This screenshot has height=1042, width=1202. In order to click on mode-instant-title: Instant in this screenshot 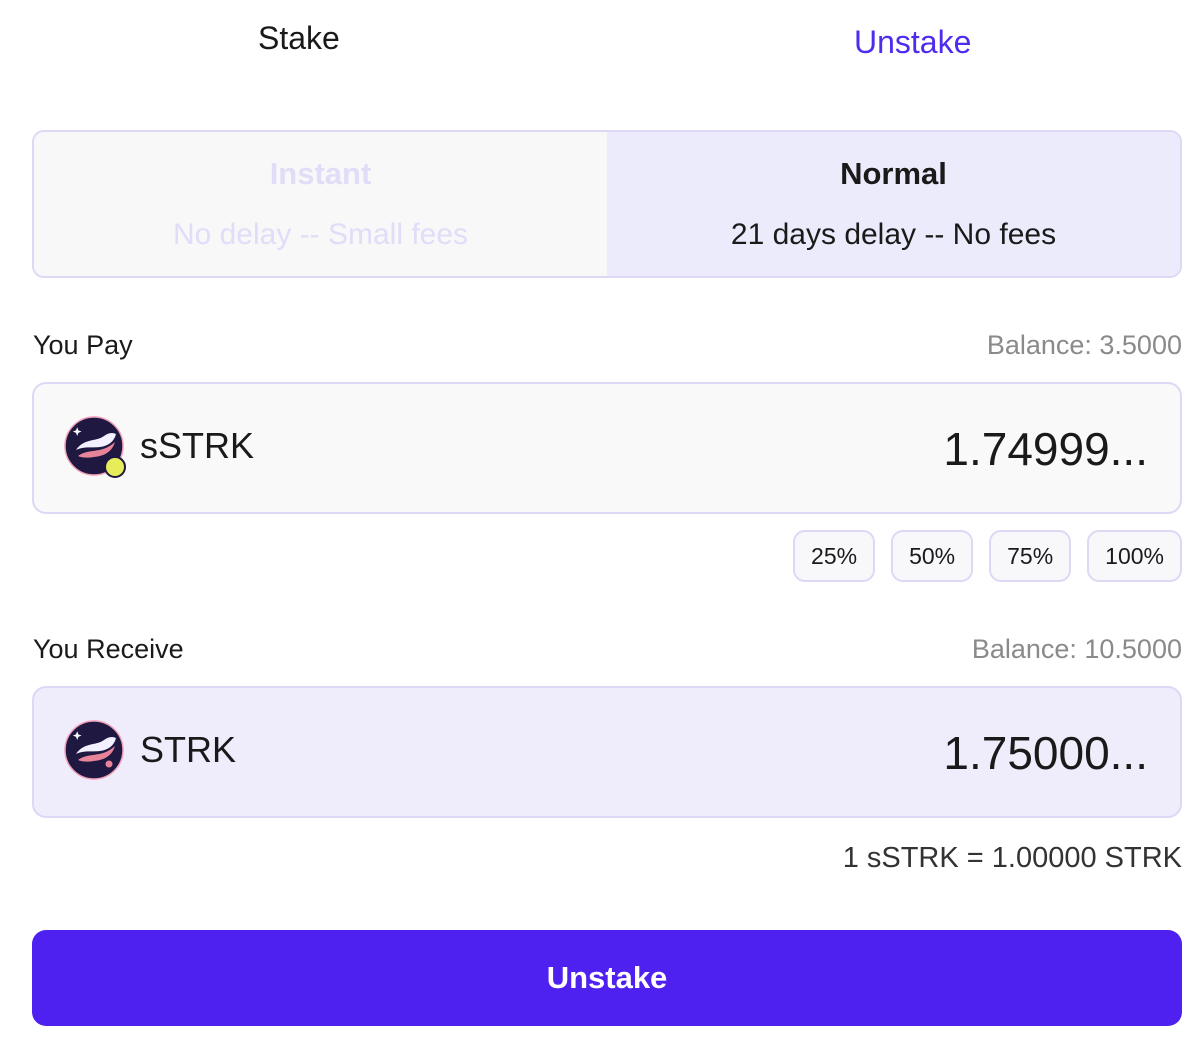, I will do `click(320, 173)`.